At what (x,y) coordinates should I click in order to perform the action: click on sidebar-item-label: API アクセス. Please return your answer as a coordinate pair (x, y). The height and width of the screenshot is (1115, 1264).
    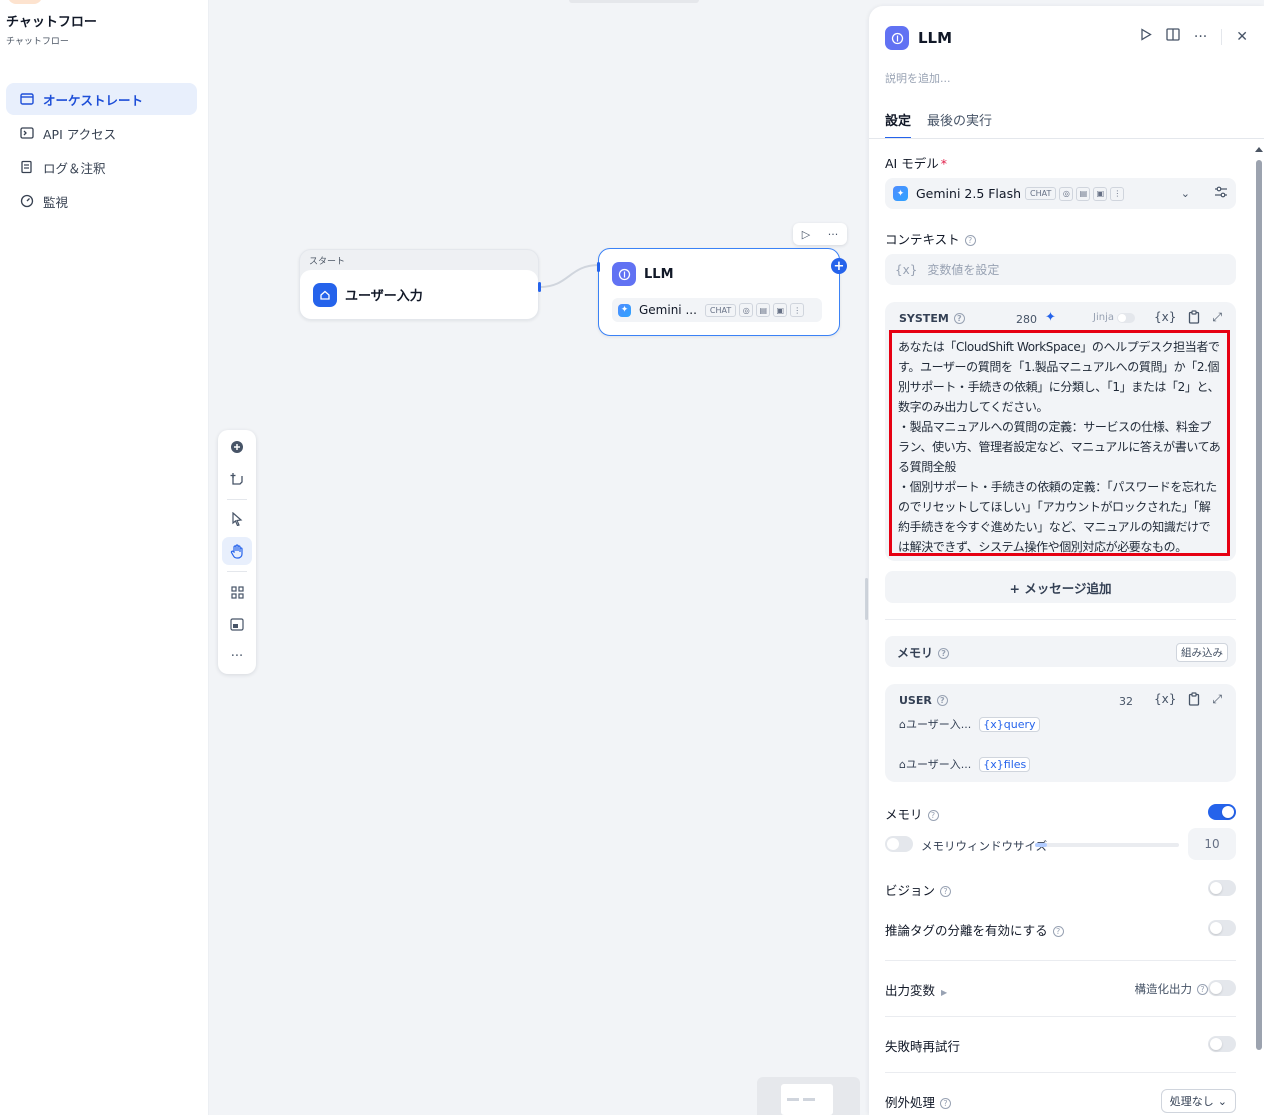
    Looking at the image, I should click on (80, 134).